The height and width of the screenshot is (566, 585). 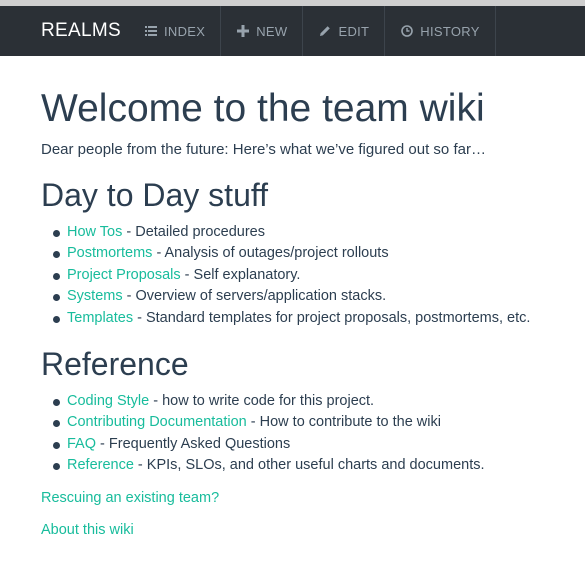 What do you see at coordinates (325, 31) in the screenshot?
I see `pencil-icon` at bounding box center [325, 31].